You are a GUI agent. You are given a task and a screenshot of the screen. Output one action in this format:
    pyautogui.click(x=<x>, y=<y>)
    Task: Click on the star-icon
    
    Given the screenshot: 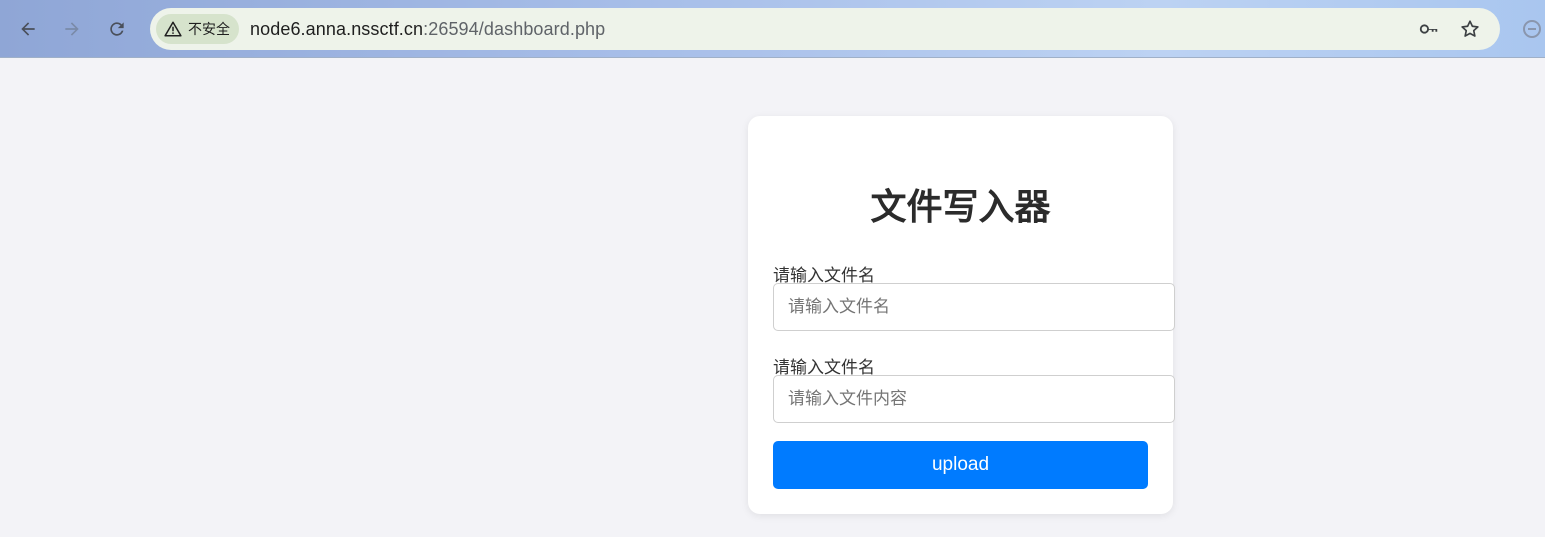 What is the action you would take?
    pyautogui.click(x=1470, y=28)
    